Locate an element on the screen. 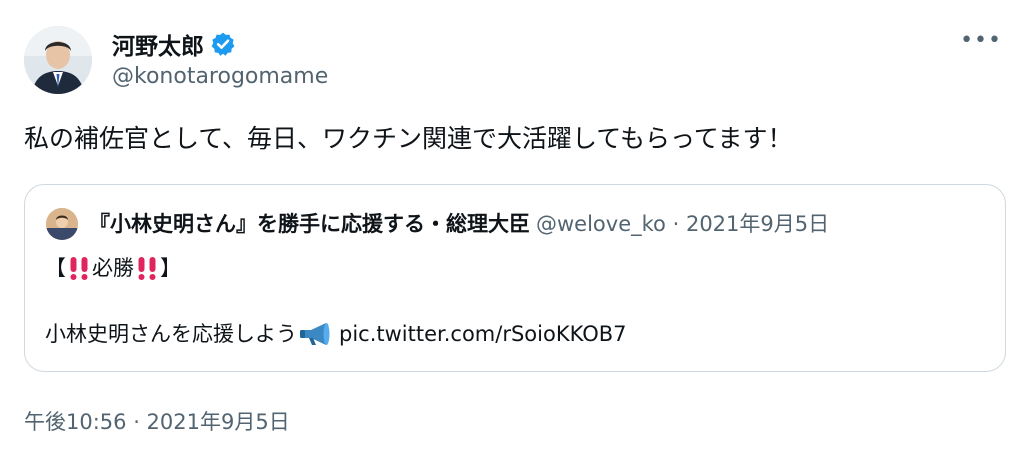 This screenshot has height=455, width=1024. quoted-tweet-date: 2021年9月5日 is located at coordinates (757, 224).